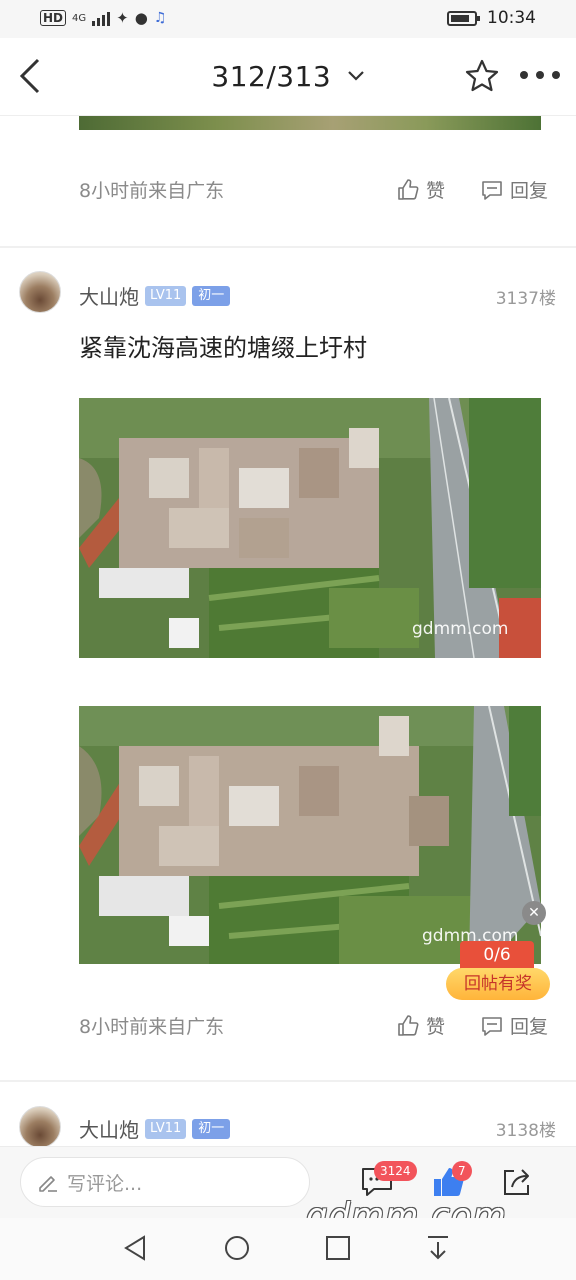  What do you see at coordinates (160, 18) in the screenshot?
I see `music-icon: ♫` at bounding box center [160, 18].